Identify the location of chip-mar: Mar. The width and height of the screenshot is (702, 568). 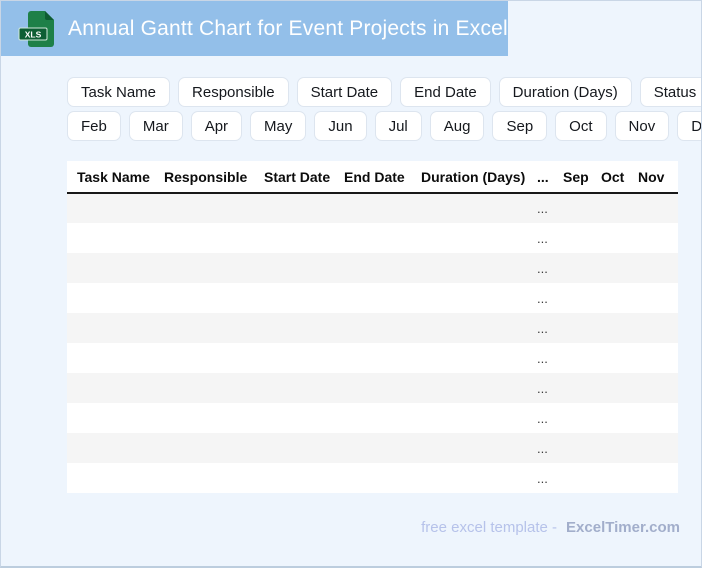
(155, 126).